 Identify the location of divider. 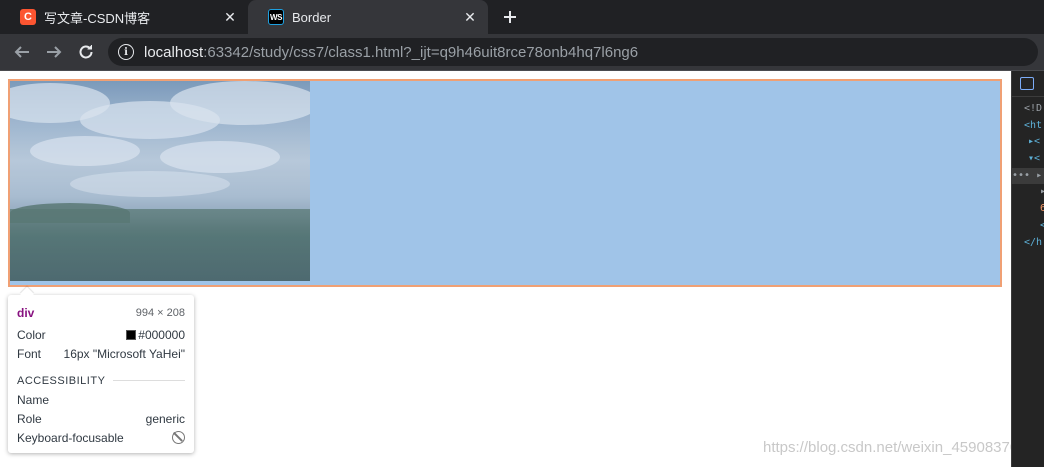
(149, 380).